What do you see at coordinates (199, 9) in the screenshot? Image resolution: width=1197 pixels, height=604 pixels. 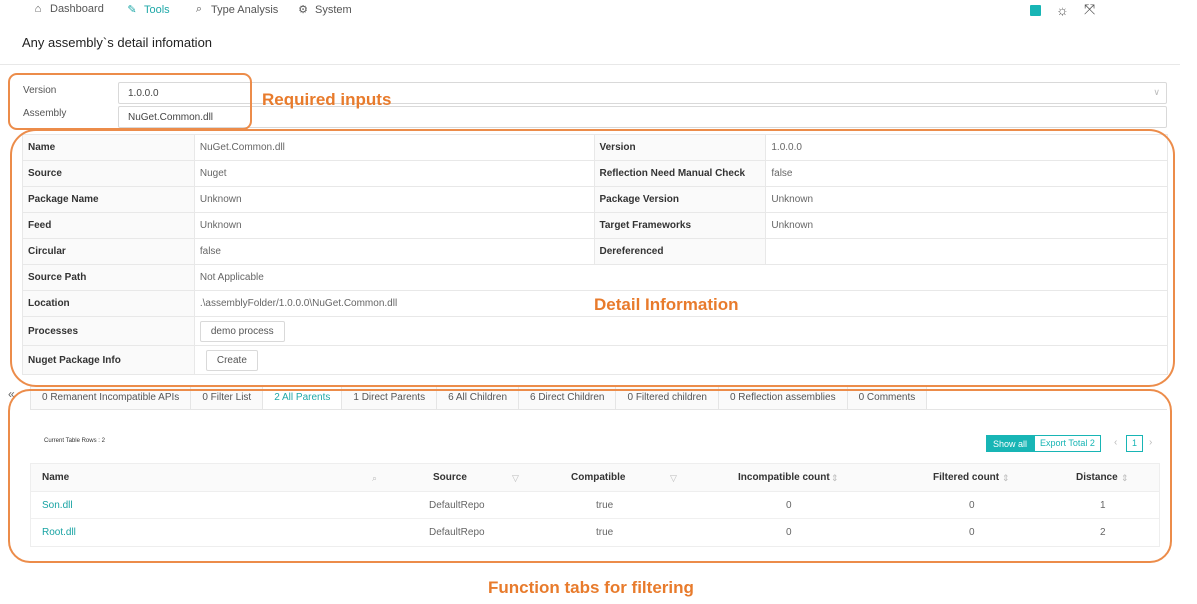 I see `search-icon: ⌕` at bounding box center [199, 9].